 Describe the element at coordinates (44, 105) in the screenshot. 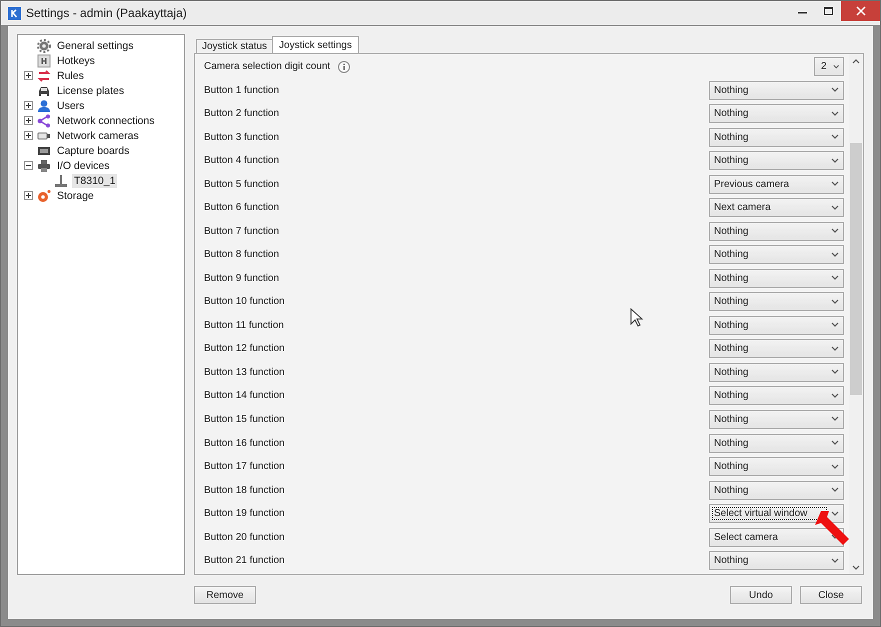

I see `user-icon` at that location.